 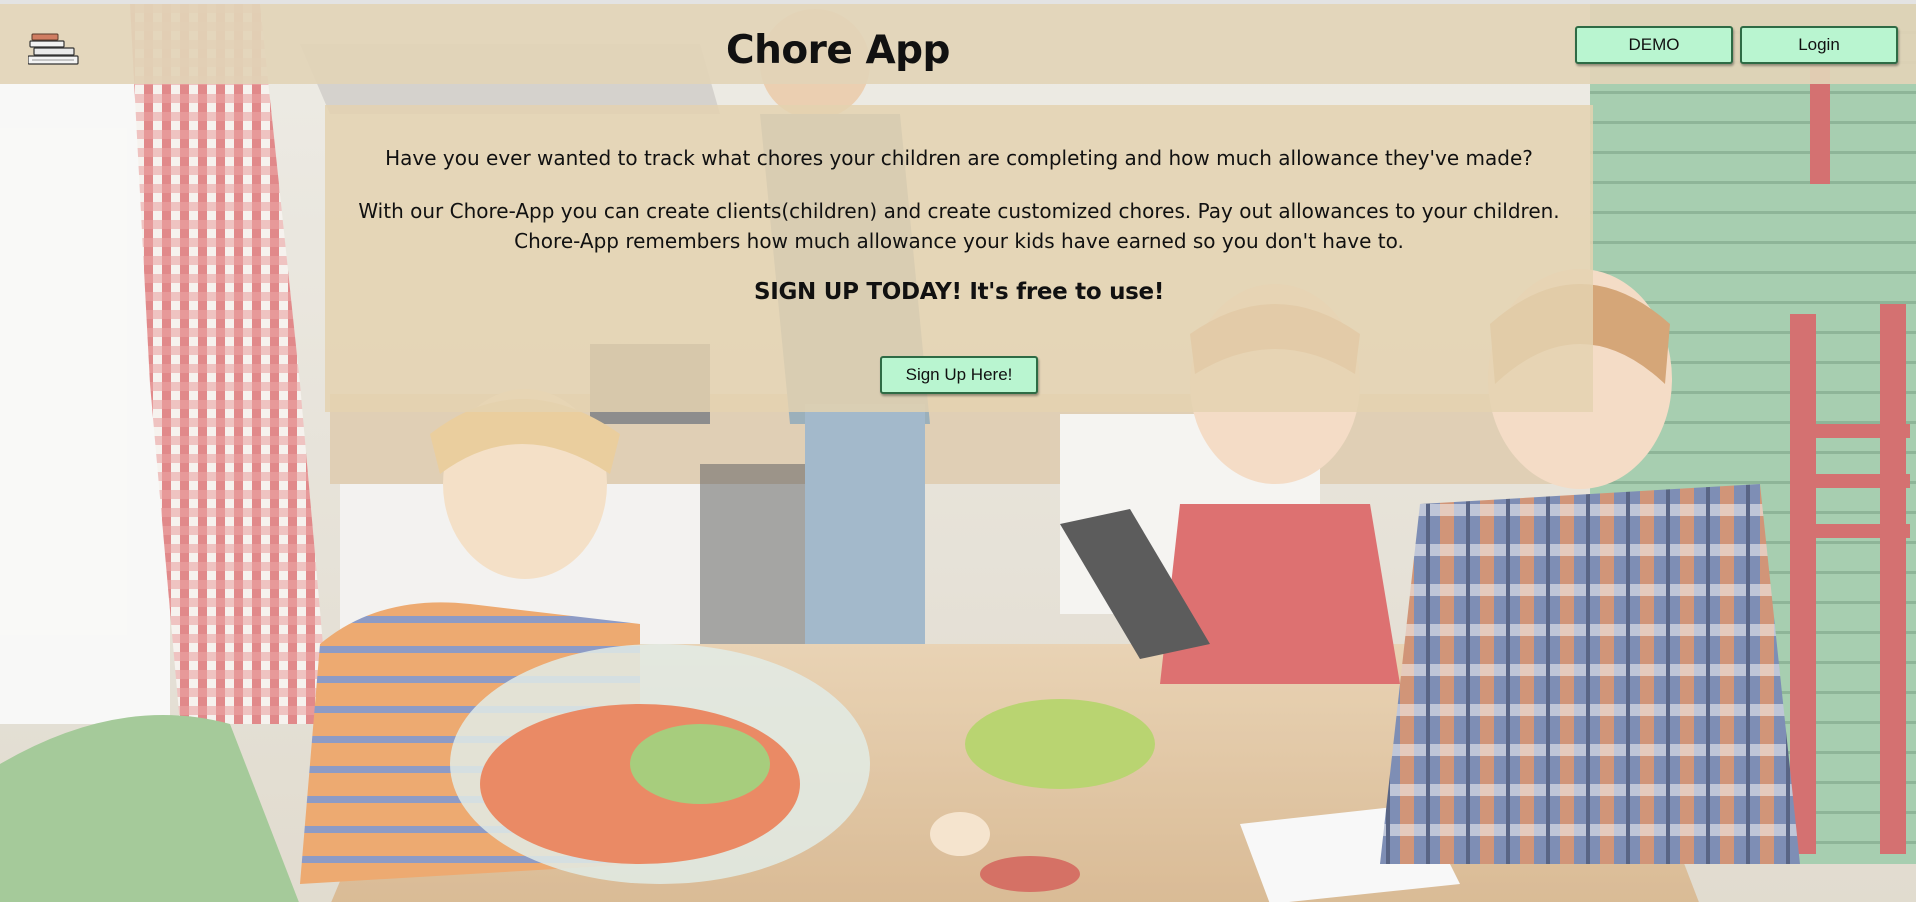 What do you see at coordinates (959, 292) in the screenshot?
I see `call-to-action: SIGN UP TODAY! It's free to use!` at bounding box center [959, 292].